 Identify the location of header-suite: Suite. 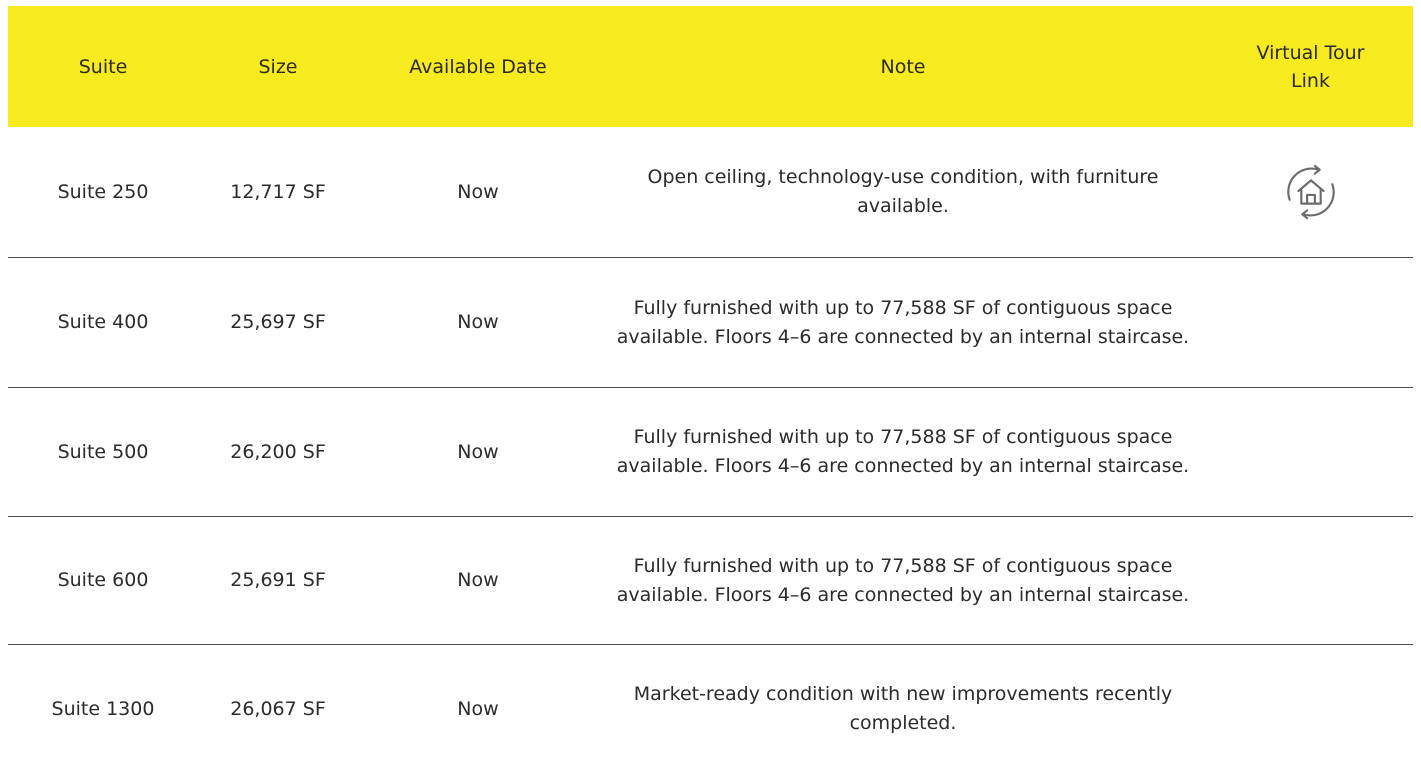
(103, 66).